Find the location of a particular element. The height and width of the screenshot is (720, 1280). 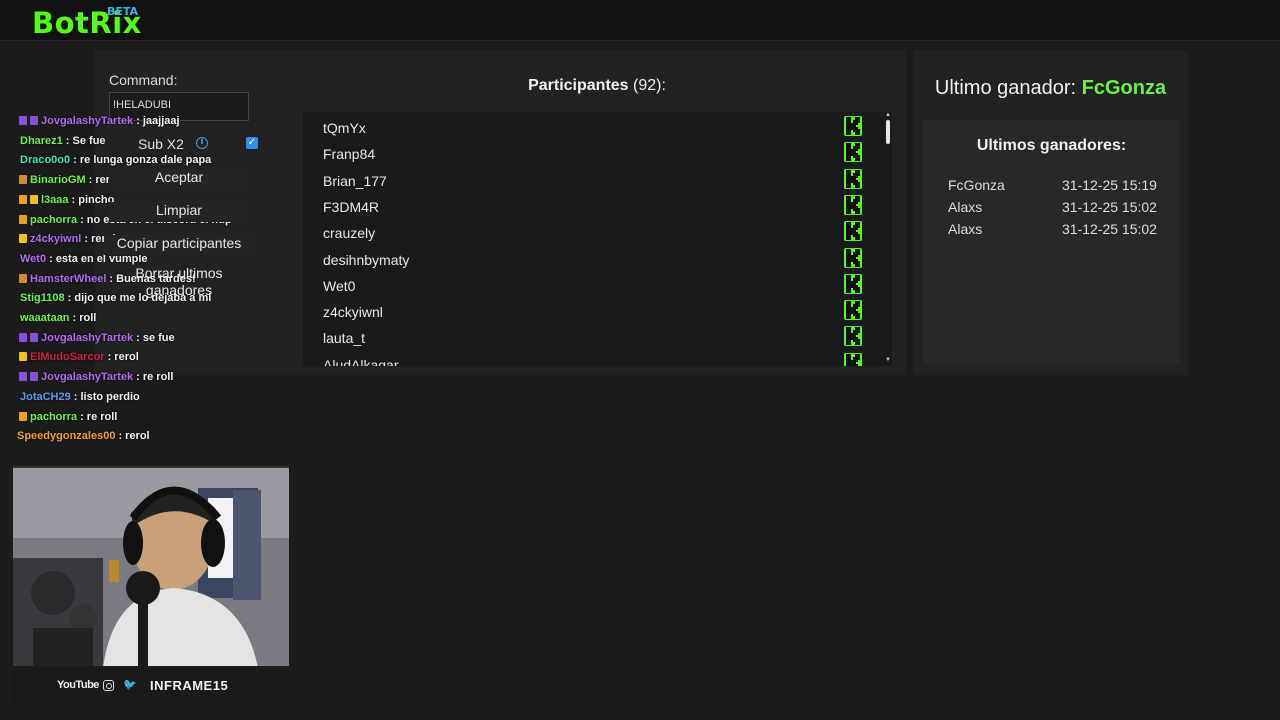

winner-history-name: FcGonza is located at coordinates (976, 185).